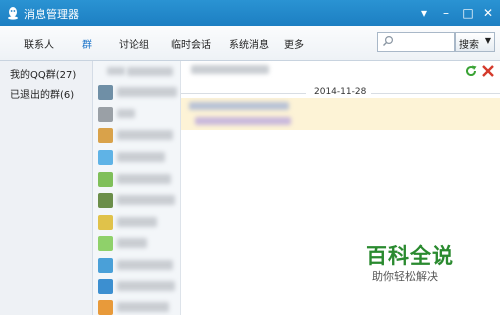 This screenshot has width=500, height=315. I want to click on tab-groups: 群, so click(87, 43).